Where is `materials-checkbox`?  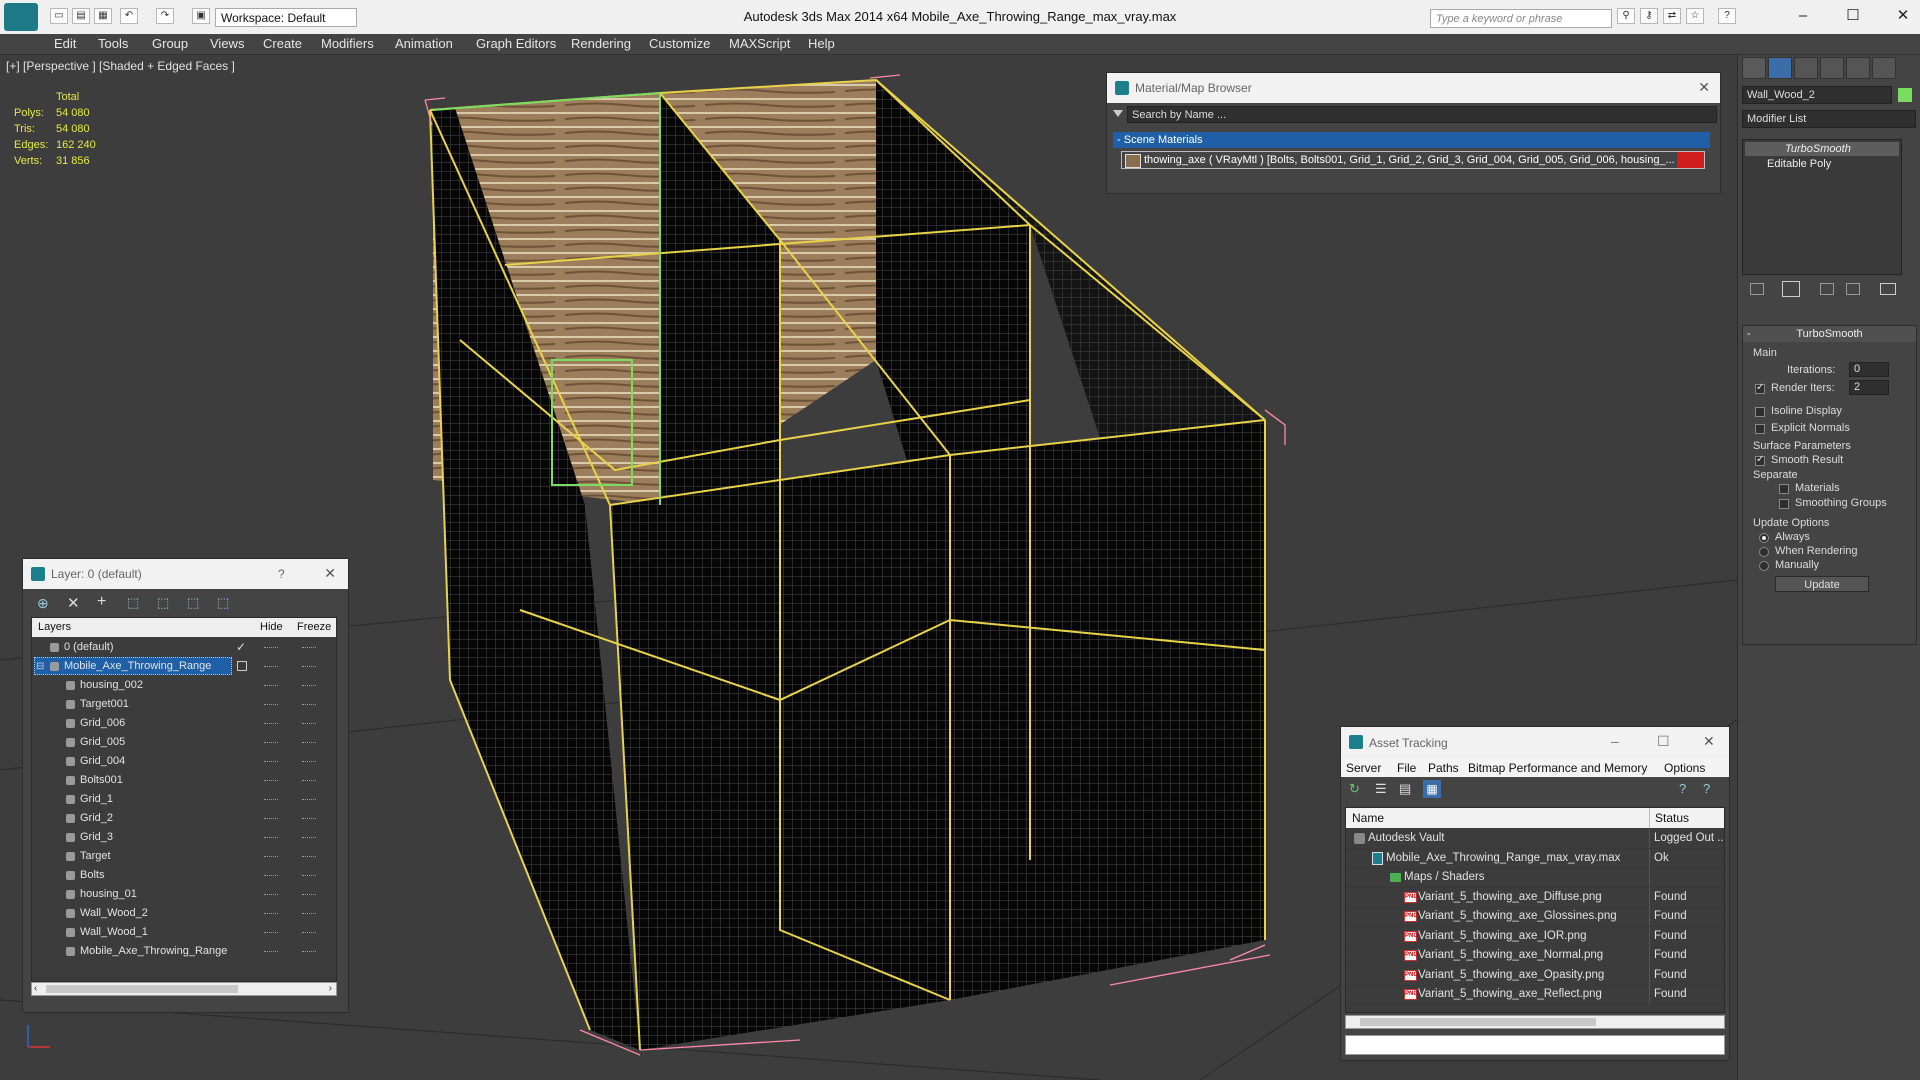
materials-checkbox is located at coordinates (1784, 489).